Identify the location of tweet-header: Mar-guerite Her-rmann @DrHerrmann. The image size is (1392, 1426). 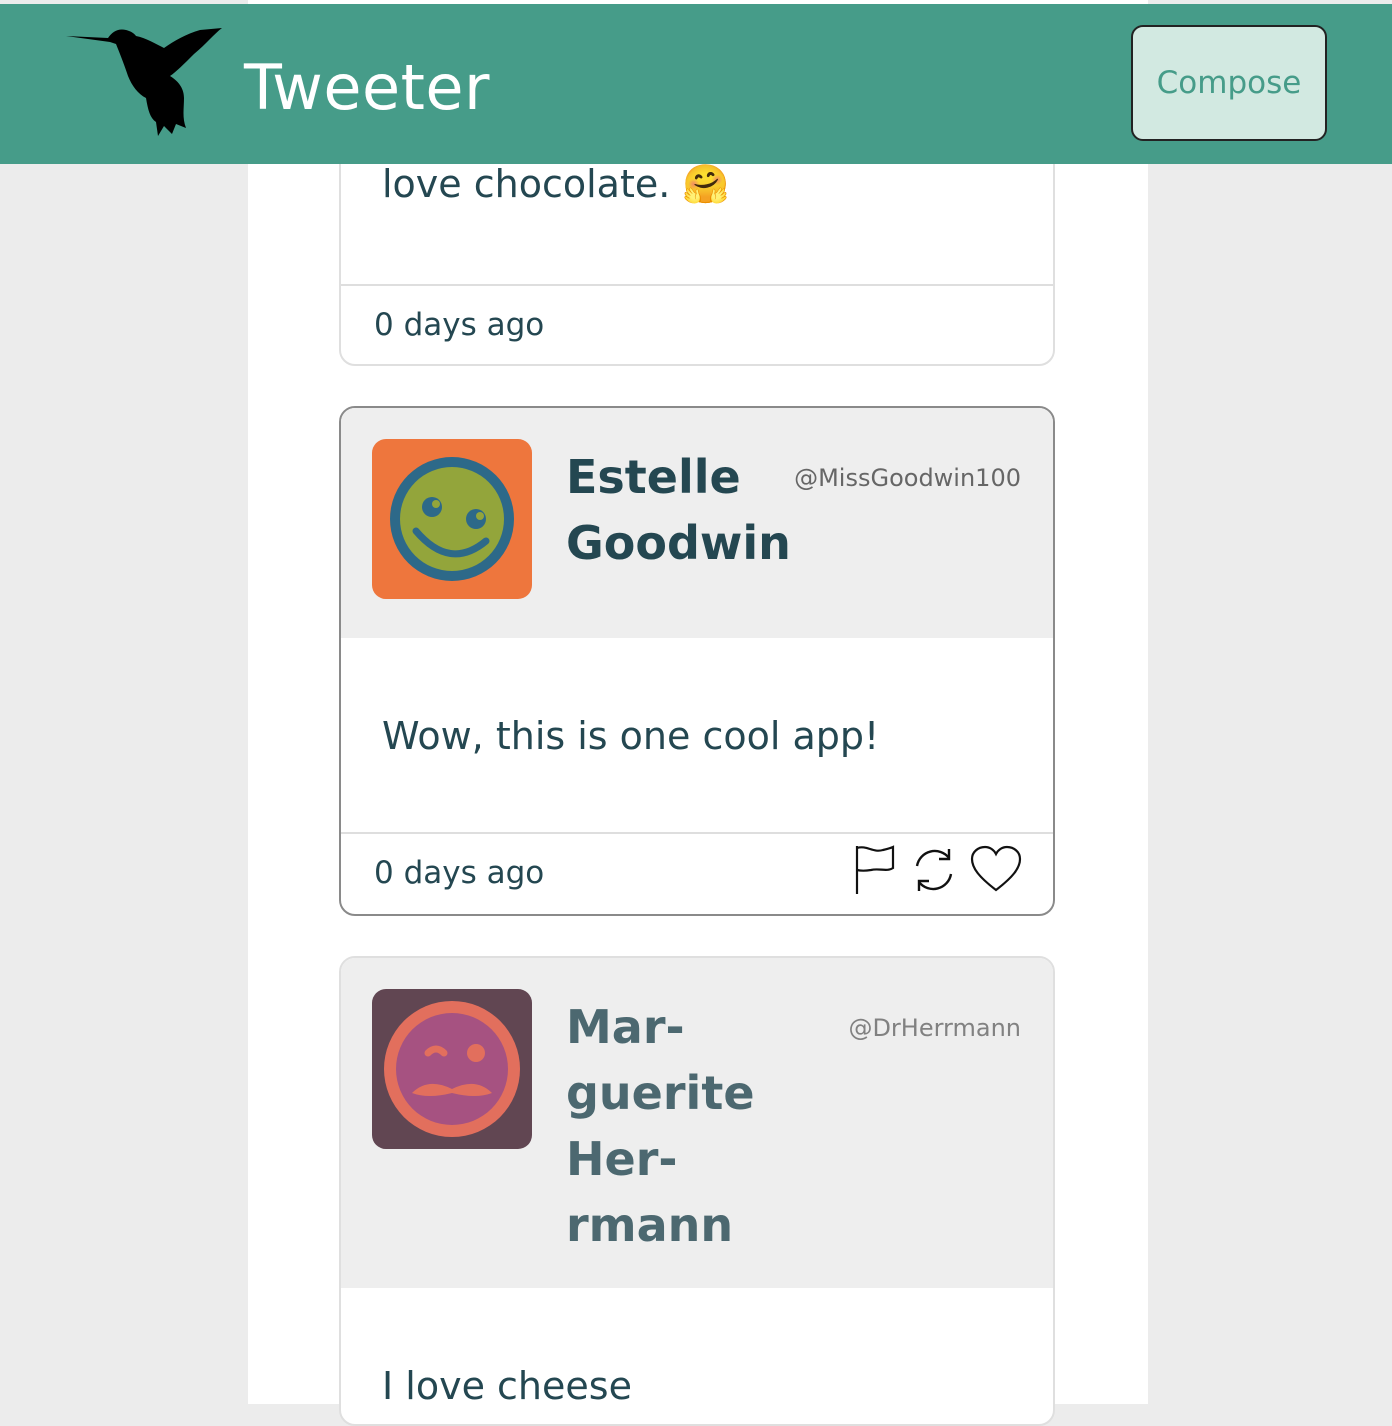
(697, 1123).